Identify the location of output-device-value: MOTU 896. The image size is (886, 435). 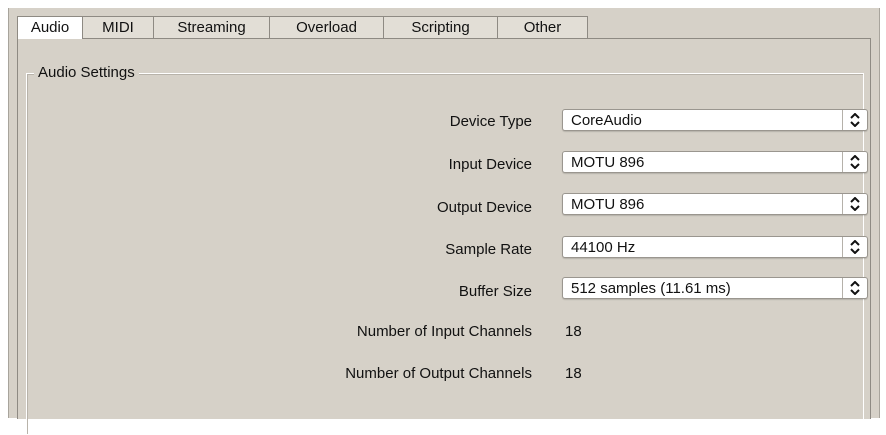
(608, 204).